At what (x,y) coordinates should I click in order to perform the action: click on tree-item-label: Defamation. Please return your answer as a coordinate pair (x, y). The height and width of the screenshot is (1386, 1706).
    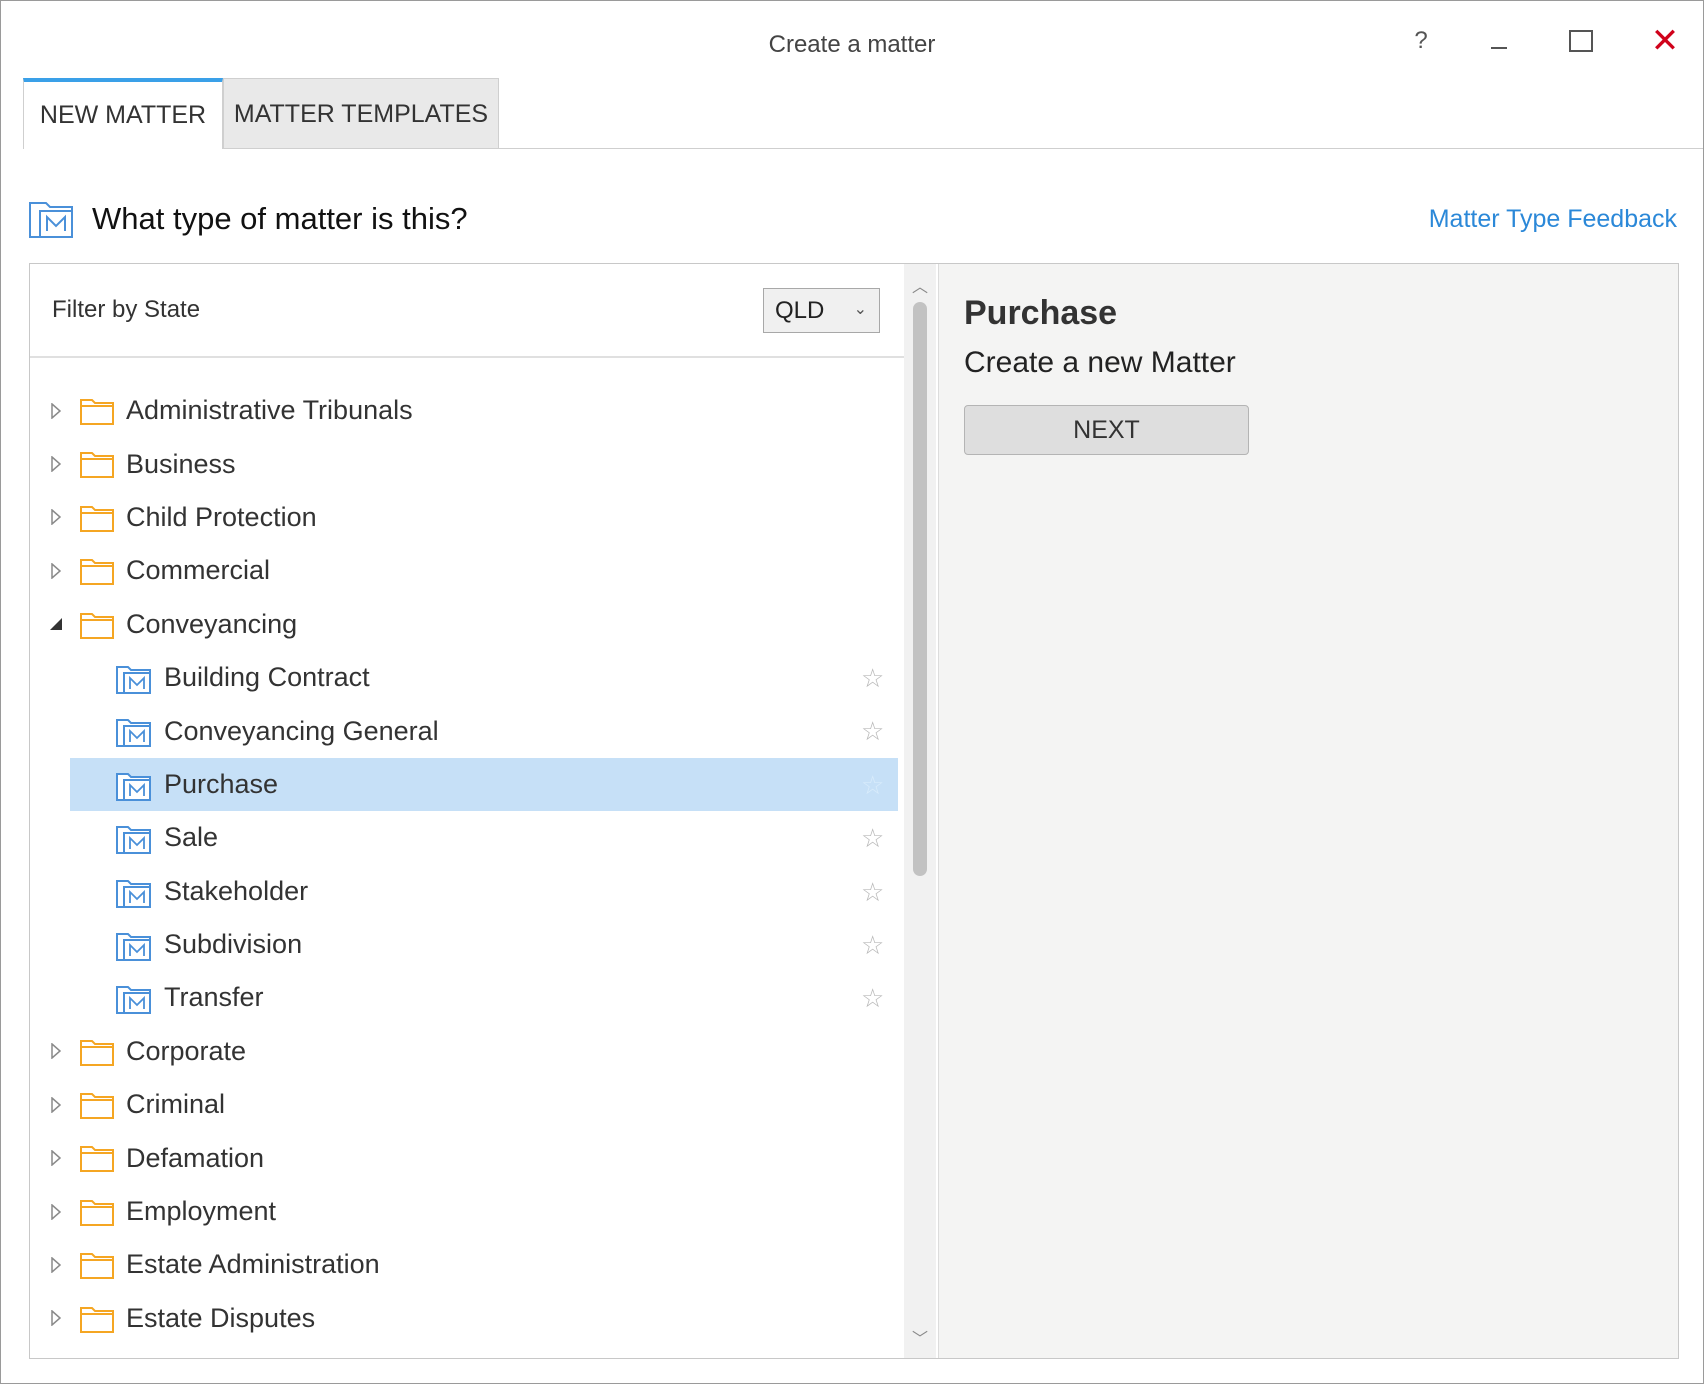
    Looking at the image, I should click on (195, 1157).